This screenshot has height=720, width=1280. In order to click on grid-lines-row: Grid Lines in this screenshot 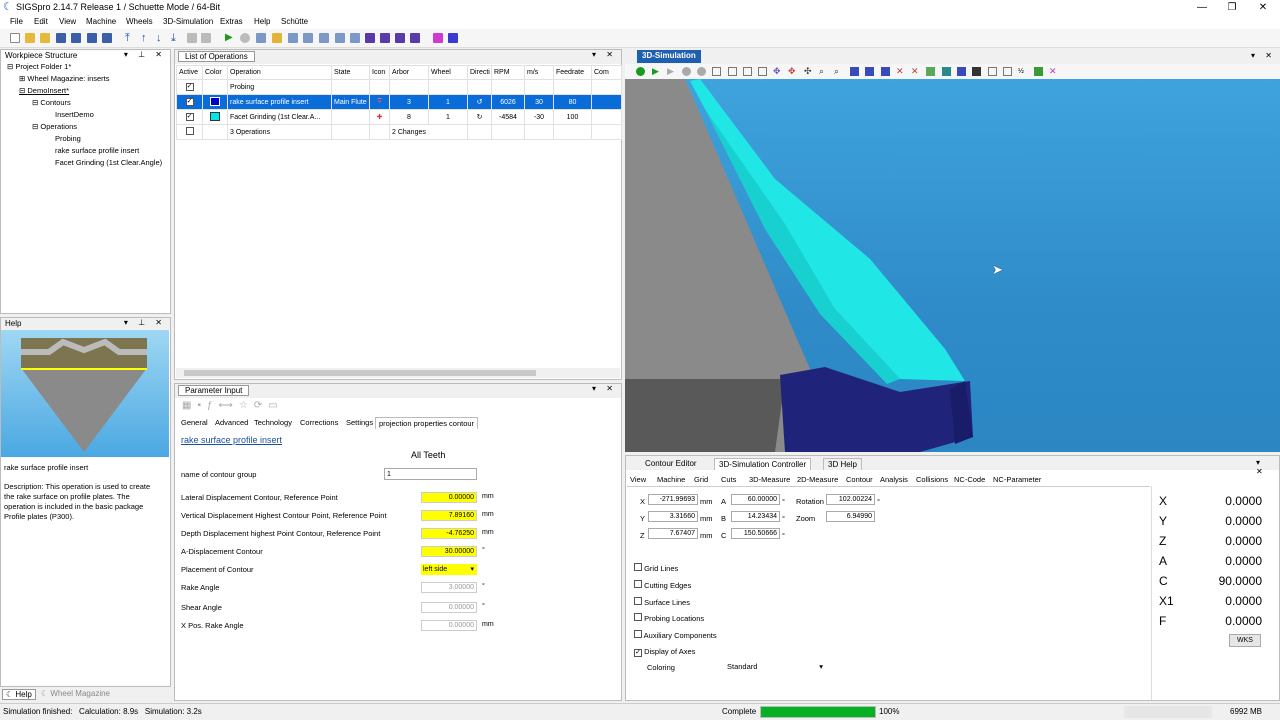, I will do `click(656, 568)`.